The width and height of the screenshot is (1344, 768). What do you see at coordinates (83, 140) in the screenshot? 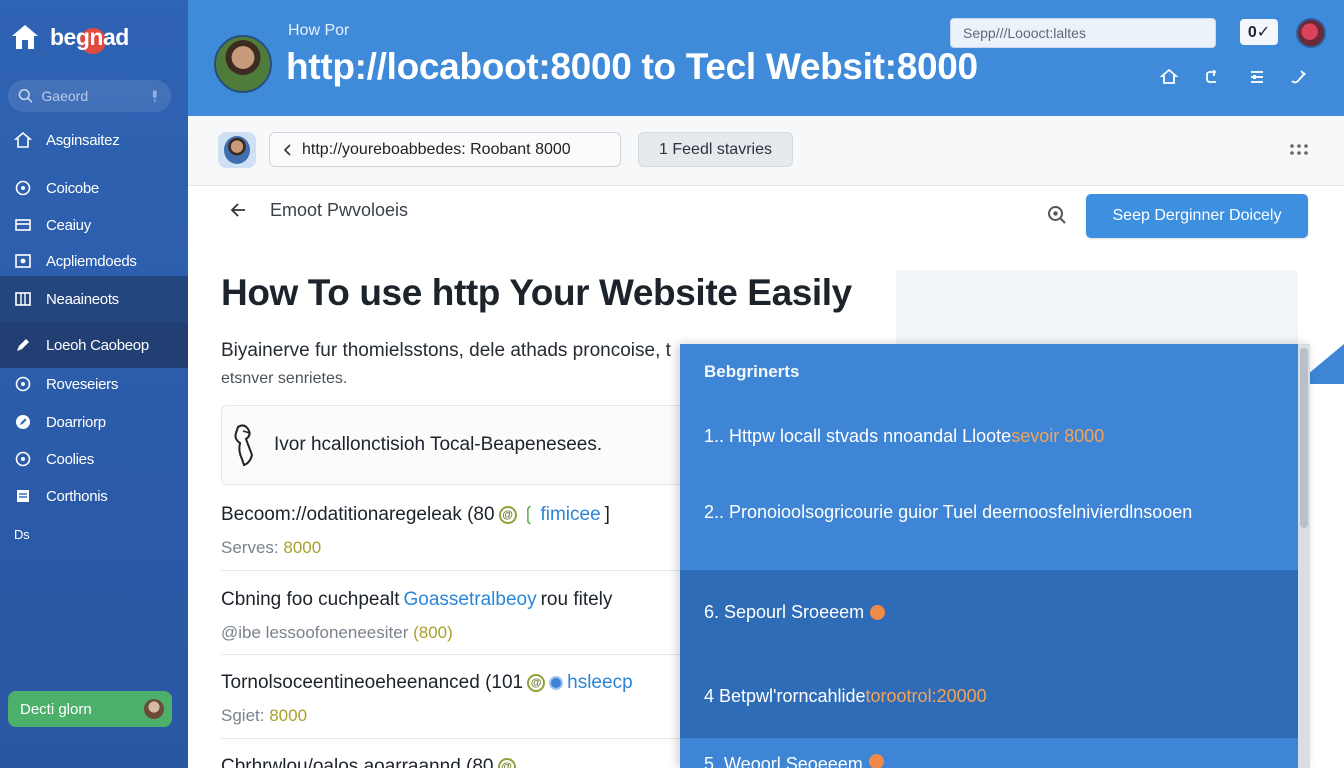
I see `sidebar-item-label: Asginsaitez` at bounding box center [83, 140].